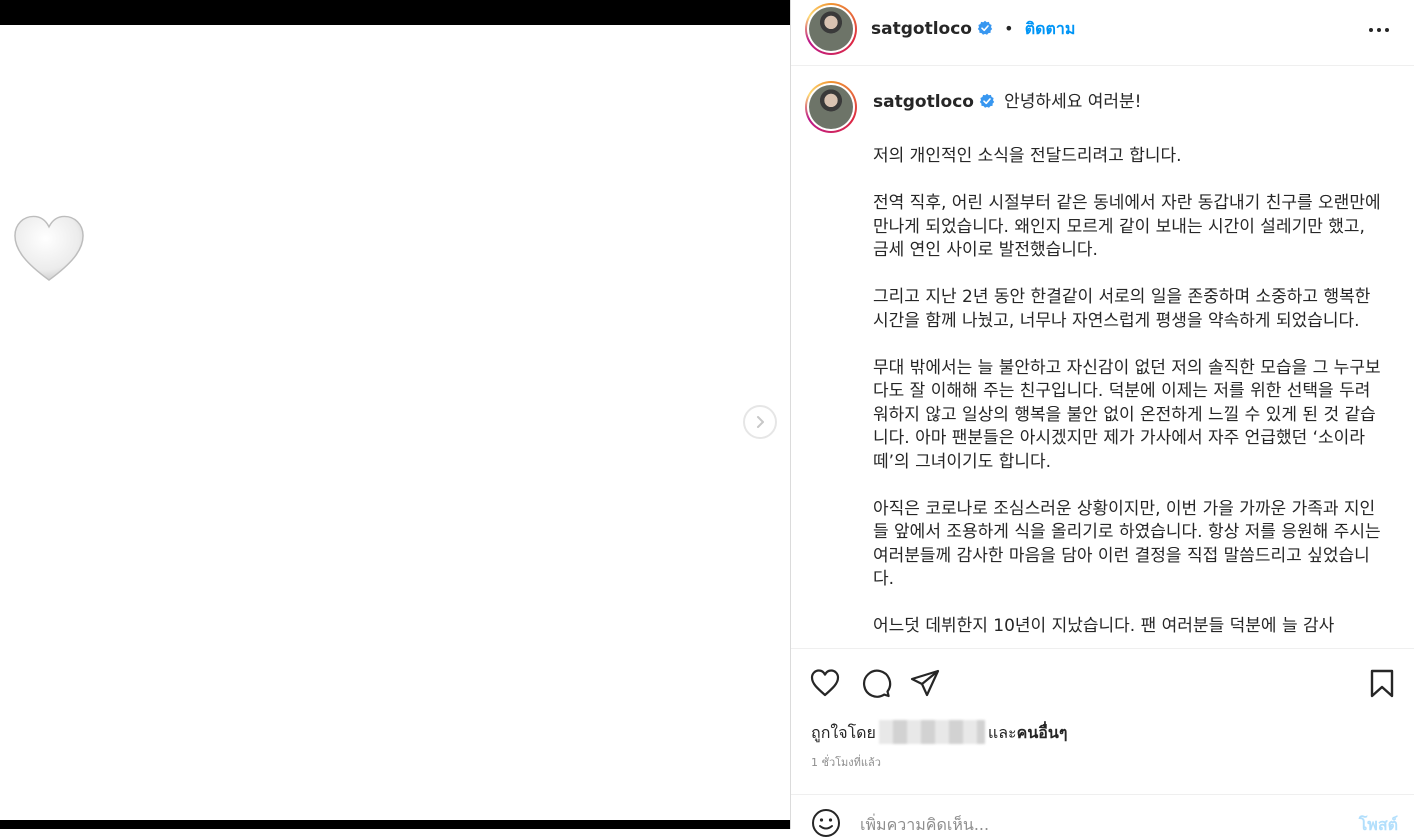 This screenshot has width=1415, height=838. Describe the element at coordinates (921, 29) in the screenshot. I see `header-username: satgotloco` at that location.